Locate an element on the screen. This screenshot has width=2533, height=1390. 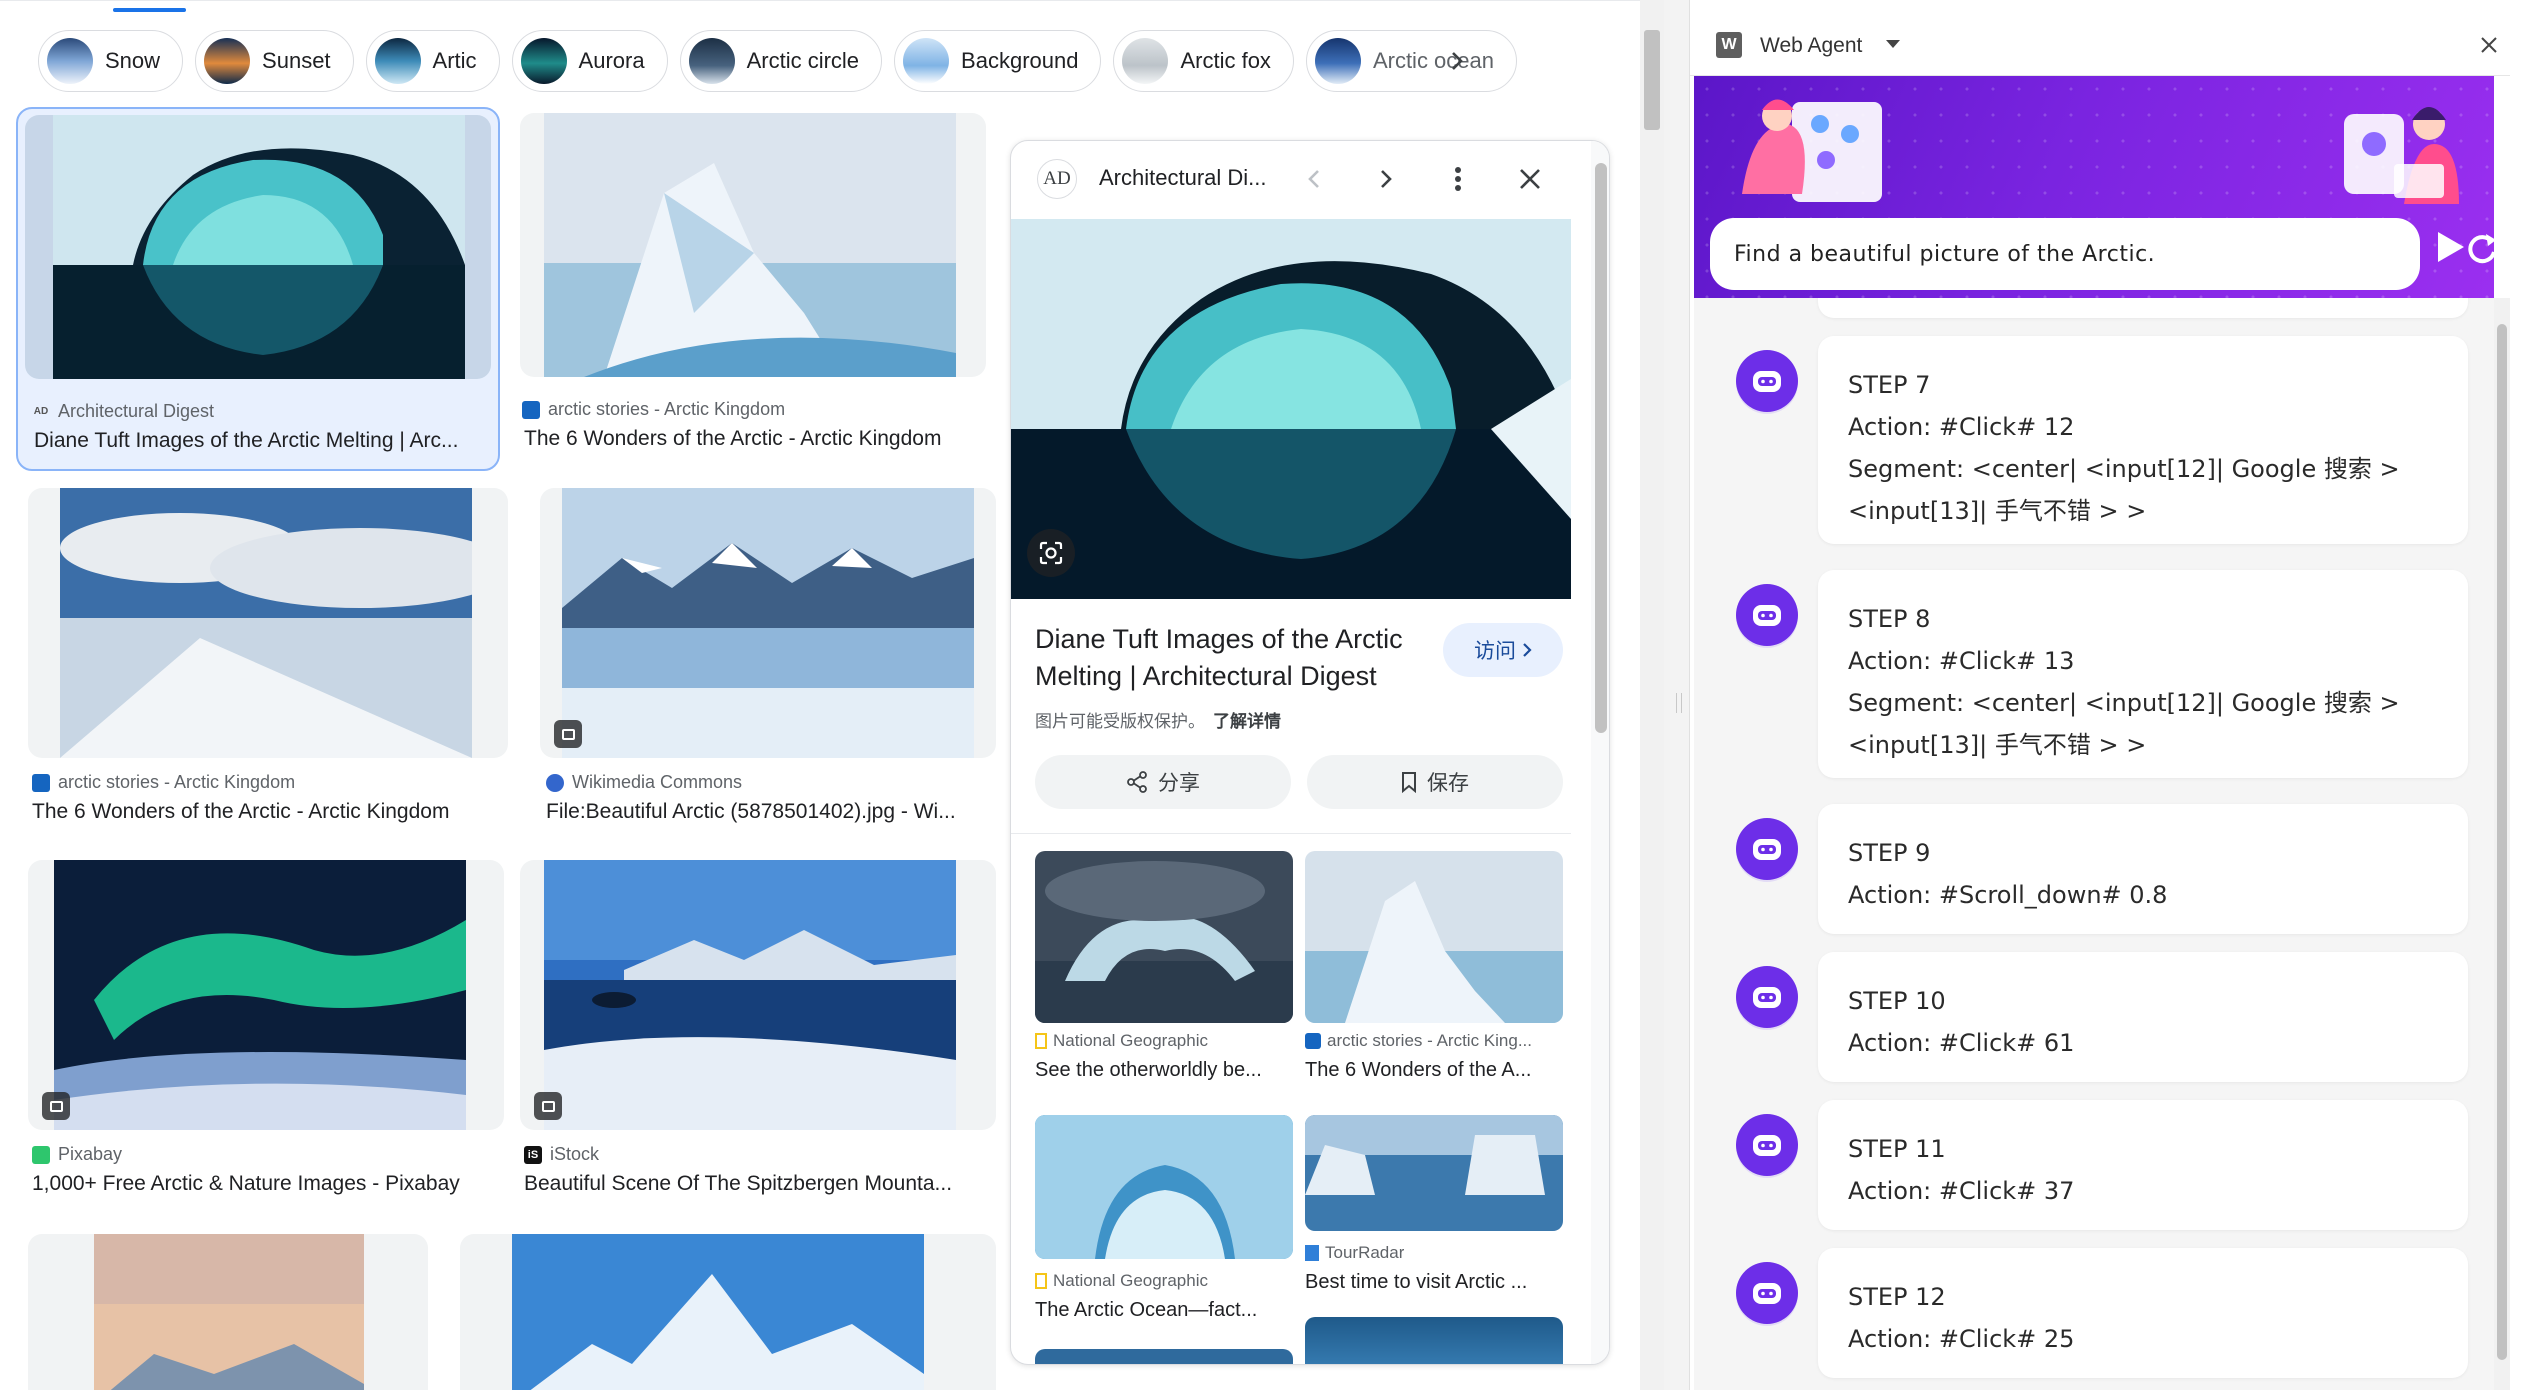
agent-query-input: Find a beautiful picture of the Arctic. is located at coordinates (2065, 254).